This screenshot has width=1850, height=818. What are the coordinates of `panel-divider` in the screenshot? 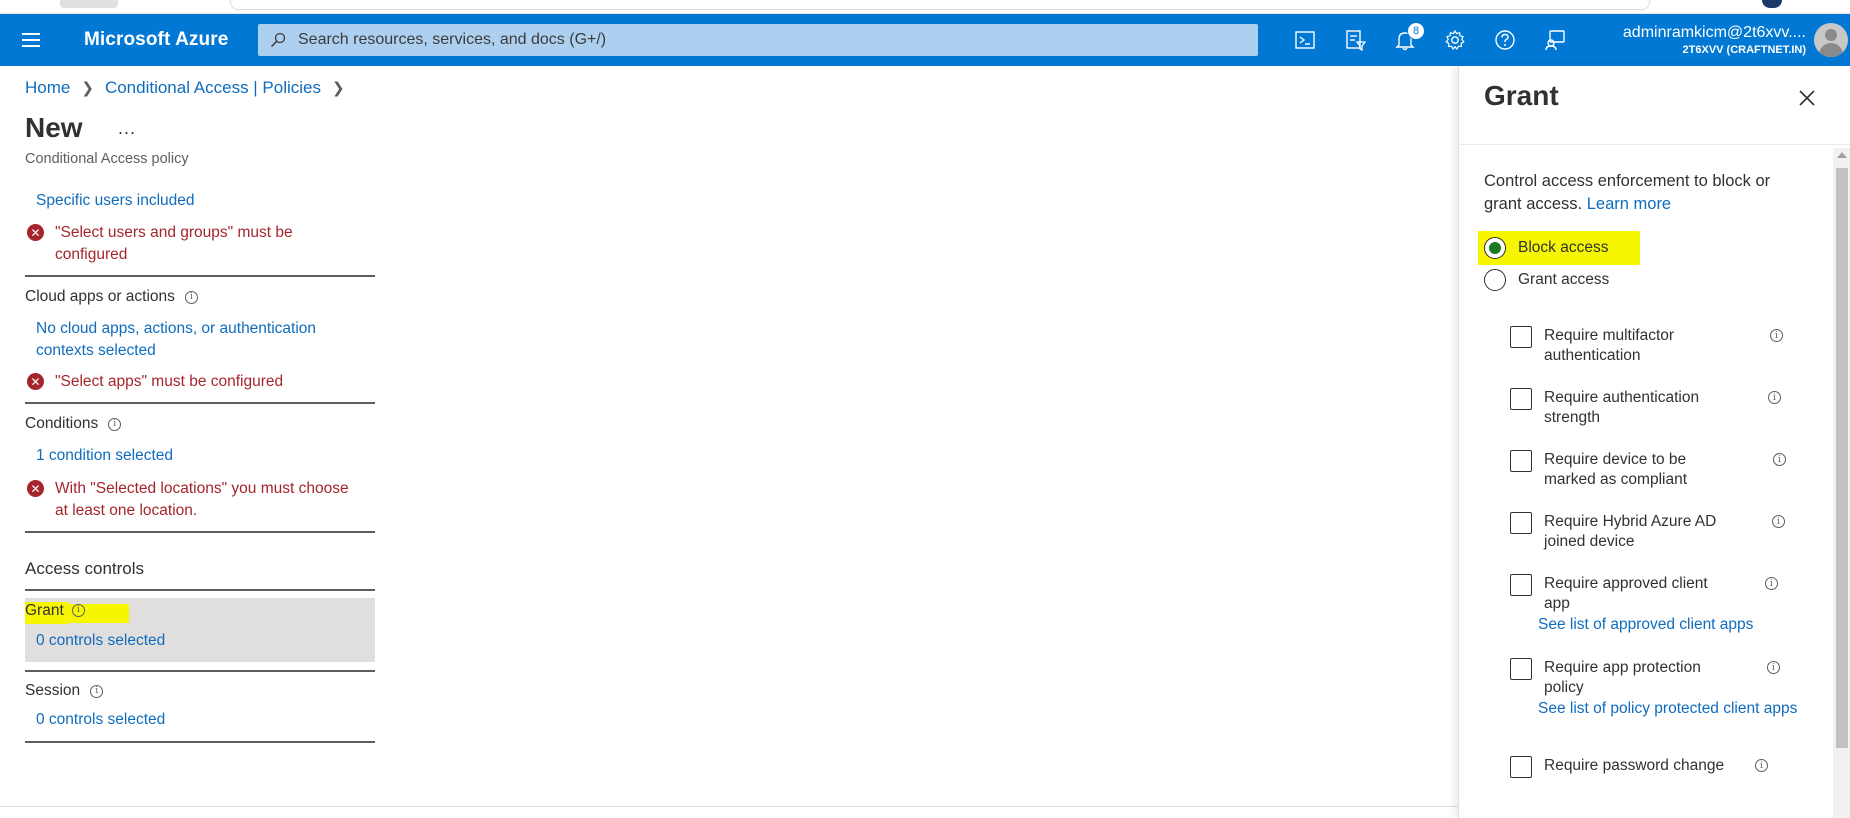 It's located at (1654, 144).